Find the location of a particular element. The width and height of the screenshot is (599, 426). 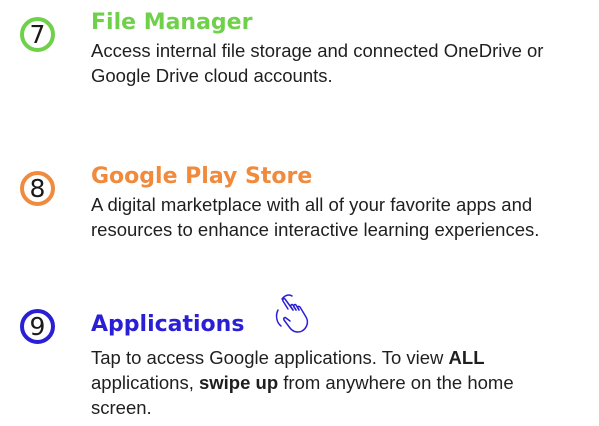

number-badge-label: 8 is located at coordinates (37, 188).